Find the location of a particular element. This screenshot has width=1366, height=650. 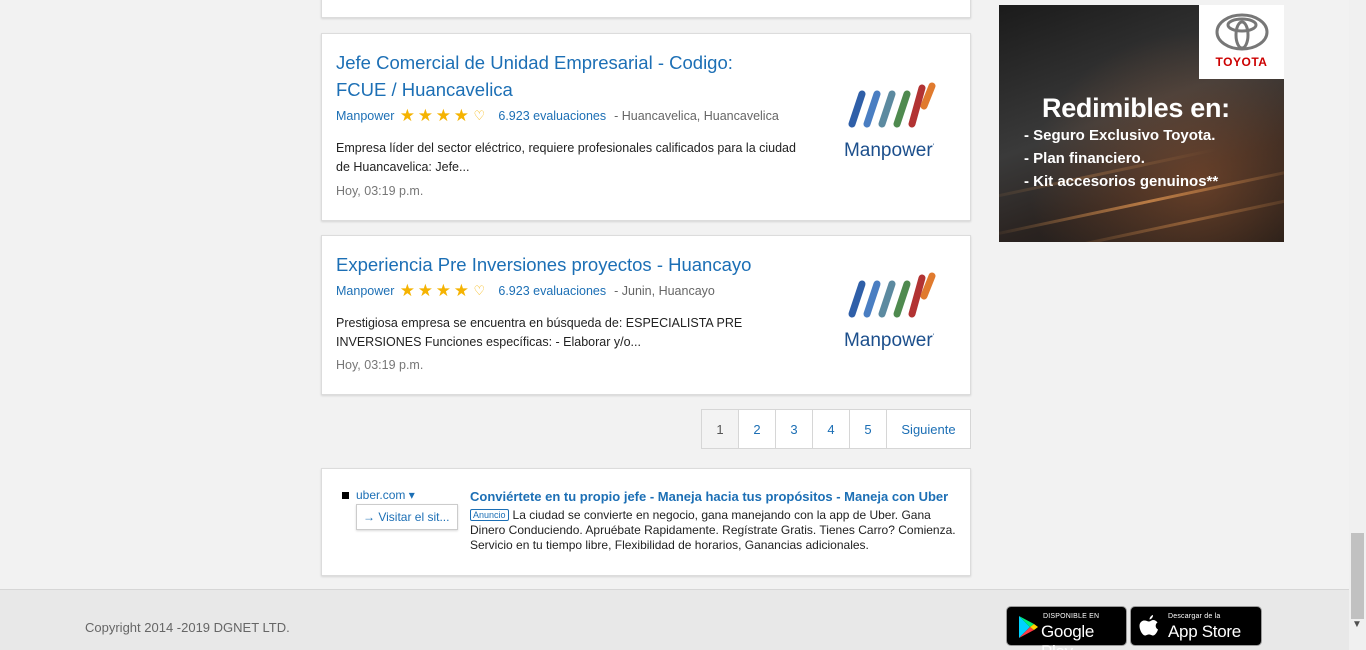

app-store-badge: Descargar de la App Store is located at coordinates (1196, 626).